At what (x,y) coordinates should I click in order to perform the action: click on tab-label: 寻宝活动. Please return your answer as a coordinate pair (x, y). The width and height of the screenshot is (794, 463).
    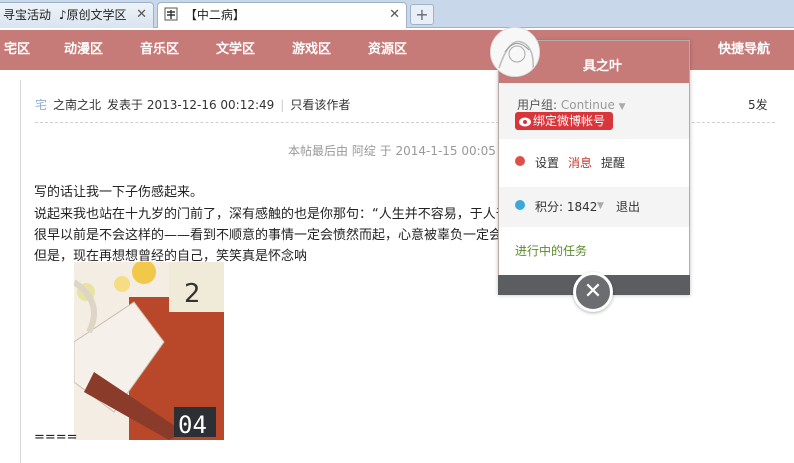
    Looking at the image, I should click on (27, 15).